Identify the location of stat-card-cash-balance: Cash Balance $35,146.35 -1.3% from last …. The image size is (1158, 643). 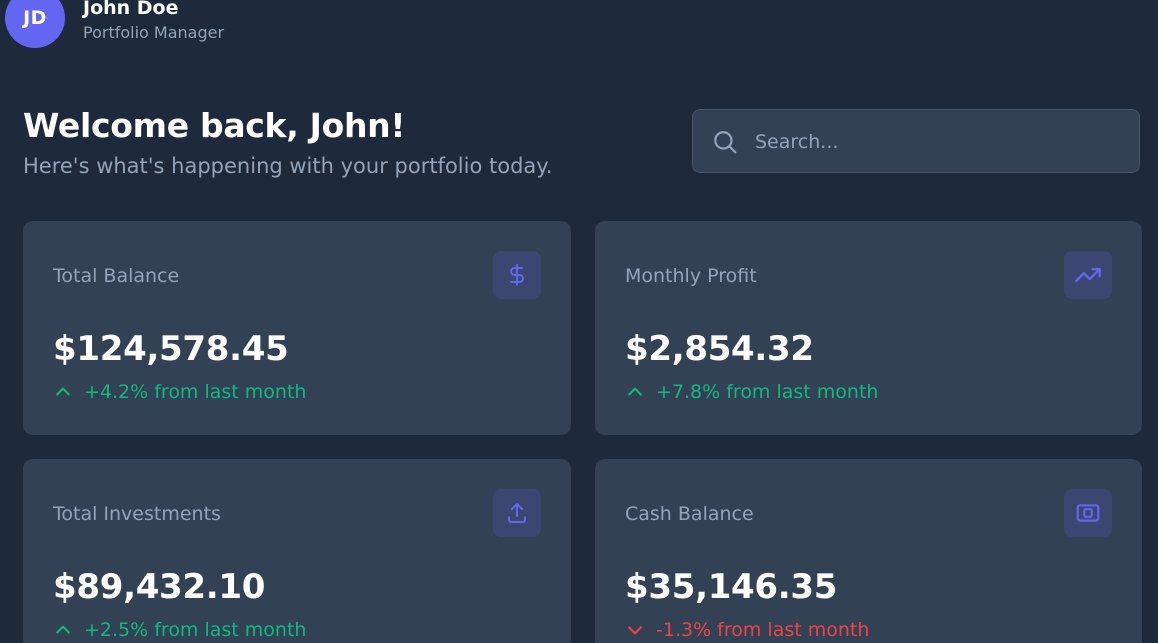
(868, 551).